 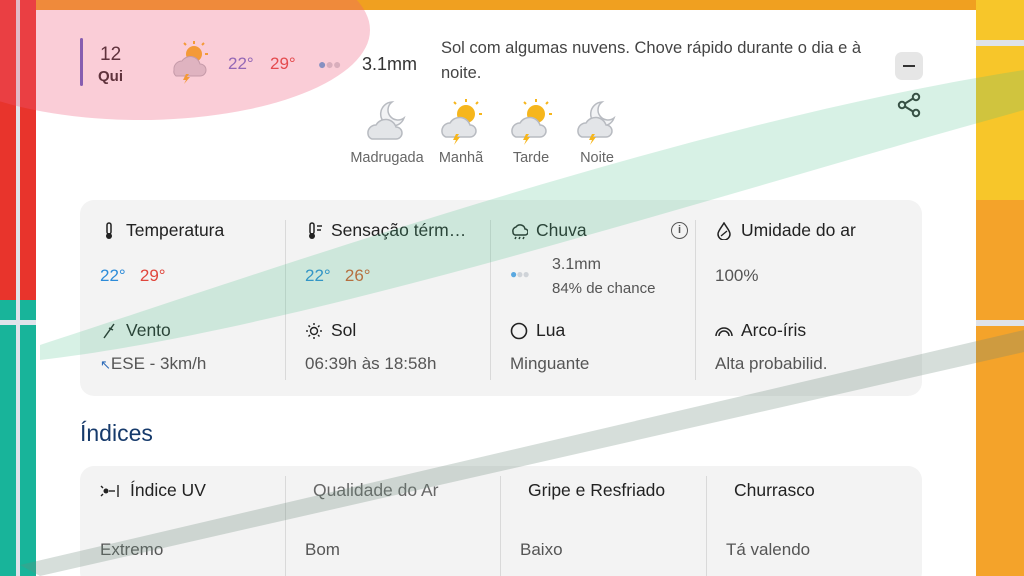 What do you see at coordinates (771, 363) in the screenshot?
I see `rainbow-value: Alta probabilid.` at bounding box center [771, 363].